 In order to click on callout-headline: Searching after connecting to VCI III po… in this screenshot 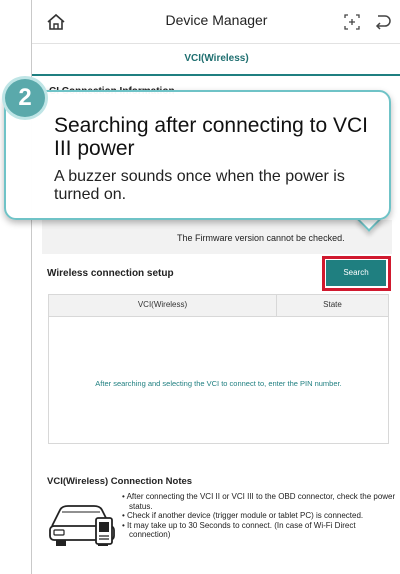, I will do `click(211, 137)`.